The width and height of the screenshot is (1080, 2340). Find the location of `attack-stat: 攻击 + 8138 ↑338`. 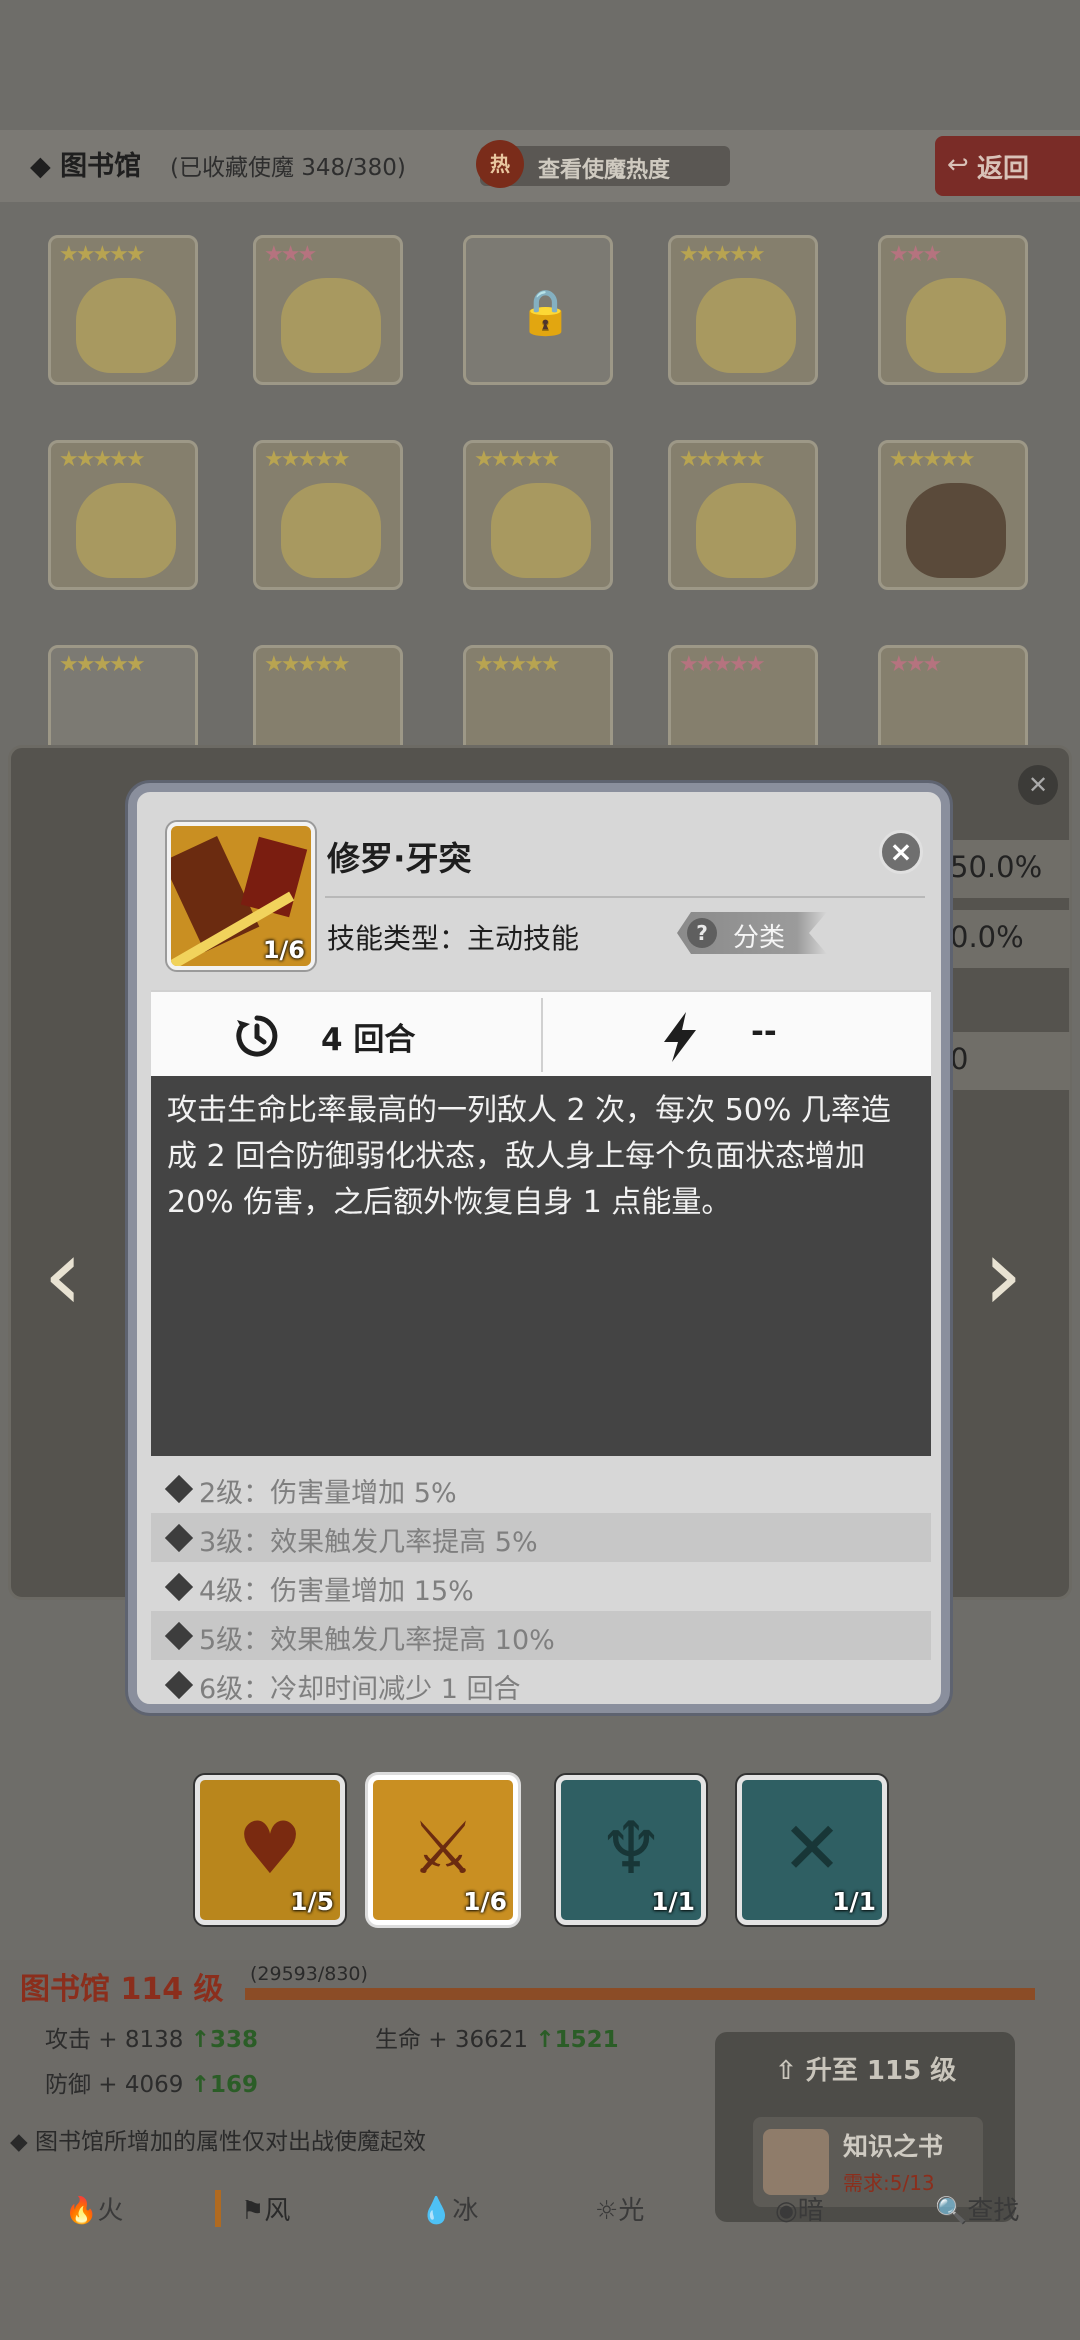

attack-stat: 攻击 + 8138 ↑338 is located at coordinates (151, 2037).